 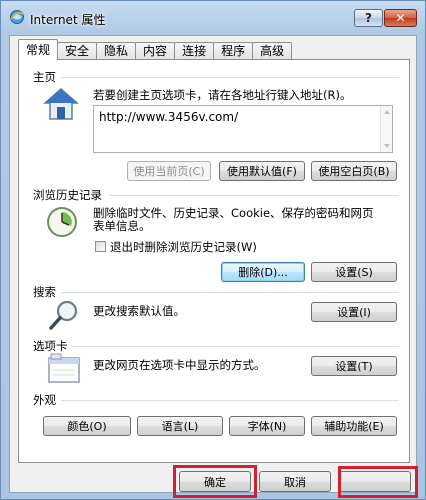 I want to click on tab-general: 常规, so click(x=38, y=49).